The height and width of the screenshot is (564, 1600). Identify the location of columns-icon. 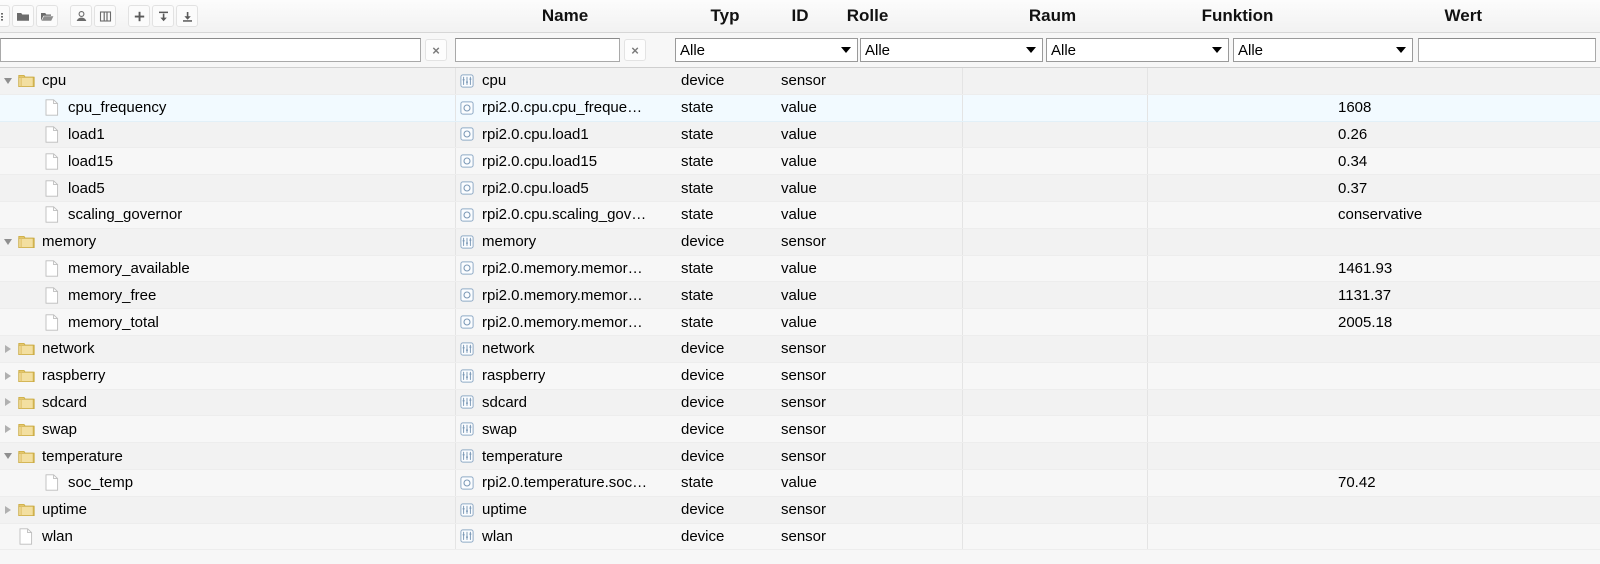
(105, 16).